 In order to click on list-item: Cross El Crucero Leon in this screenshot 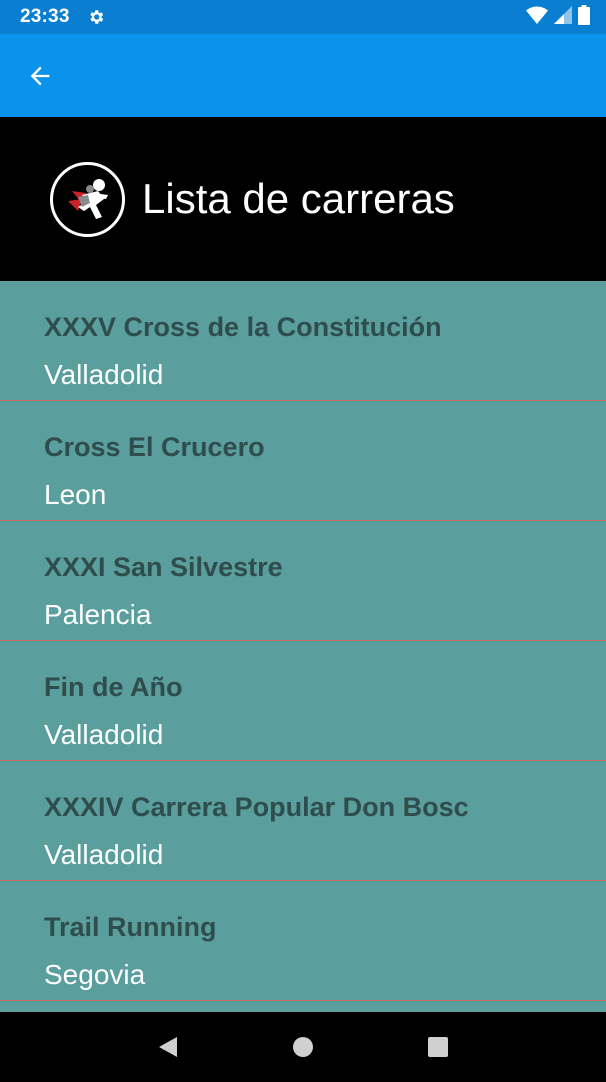, I will do `click(303, 461)`.